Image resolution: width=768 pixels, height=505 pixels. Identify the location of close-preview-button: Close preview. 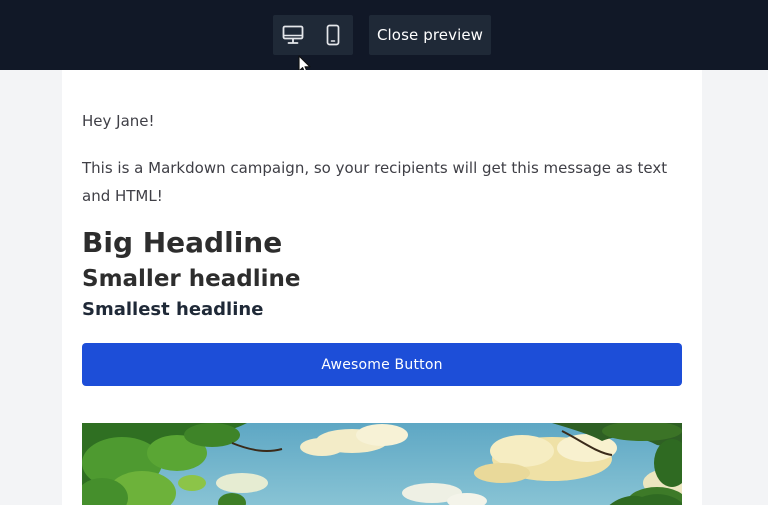
(430, 35).